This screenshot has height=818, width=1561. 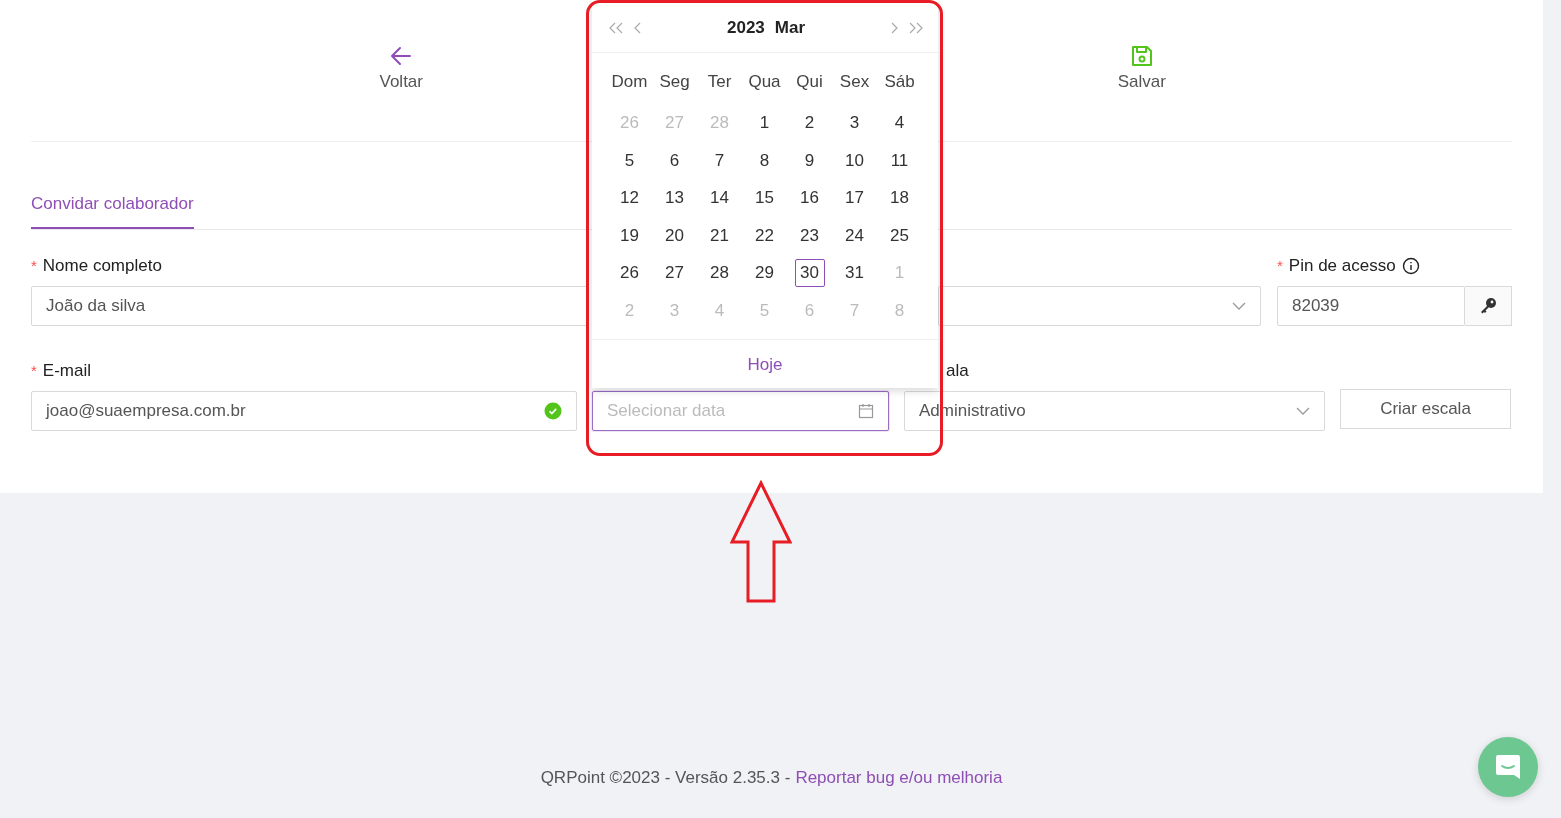 What do you see at coordinates (809, 160) in the screenshot?
I see `calendar-day: 9` at bounding box center [809, 160].